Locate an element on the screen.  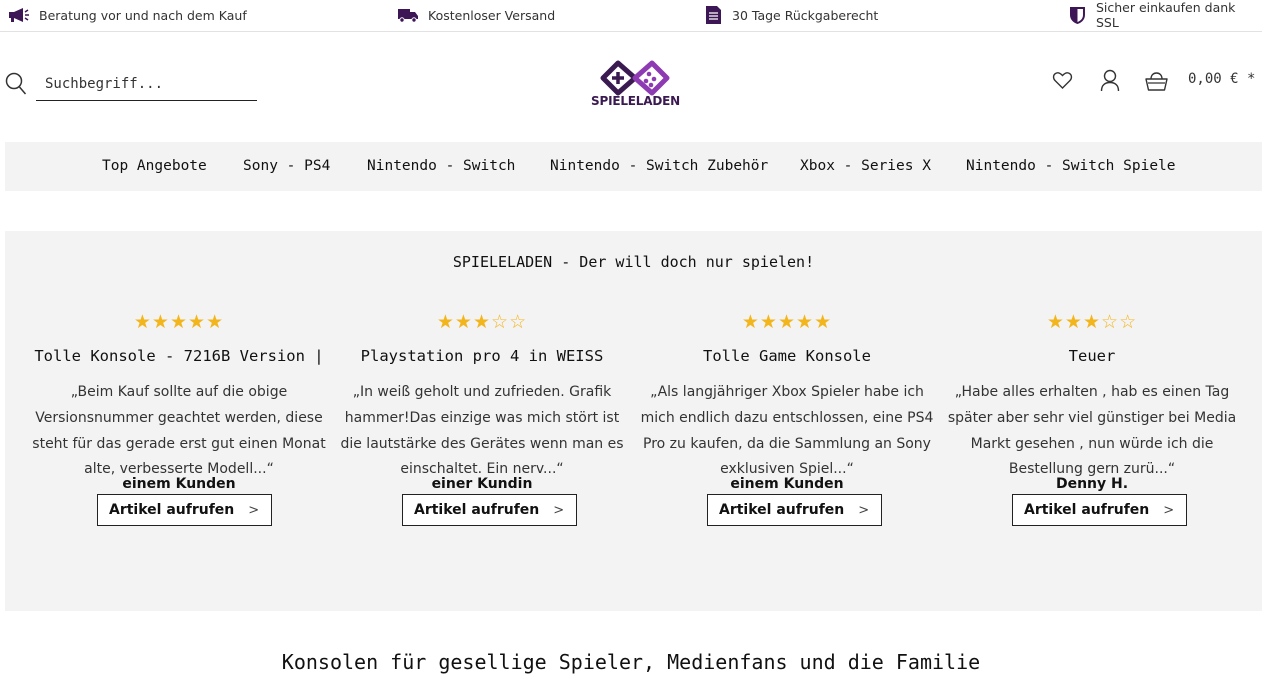
usp-label: Beratung vor und nach dem Kauf is located at coordinates (143, 15).